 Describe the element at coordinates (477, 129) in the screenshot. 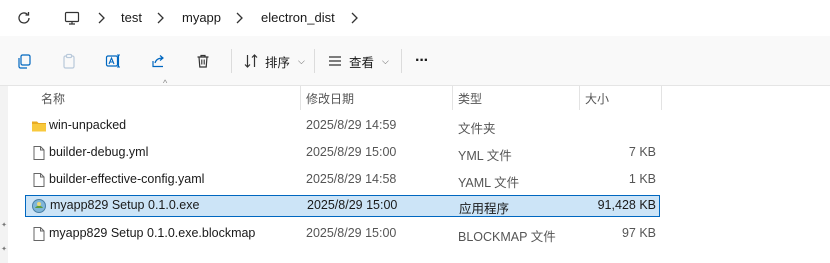

I see `file-type: 文件夹` at that location.